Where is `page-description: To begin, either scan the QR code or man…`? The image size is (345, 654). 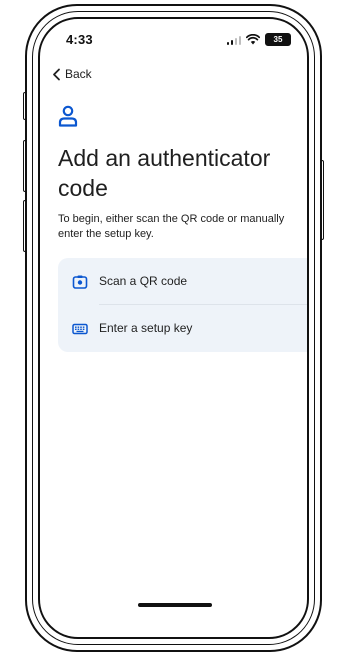
page-description: To begin, either scan the QR code or man… is located at coordinates (171, 226).